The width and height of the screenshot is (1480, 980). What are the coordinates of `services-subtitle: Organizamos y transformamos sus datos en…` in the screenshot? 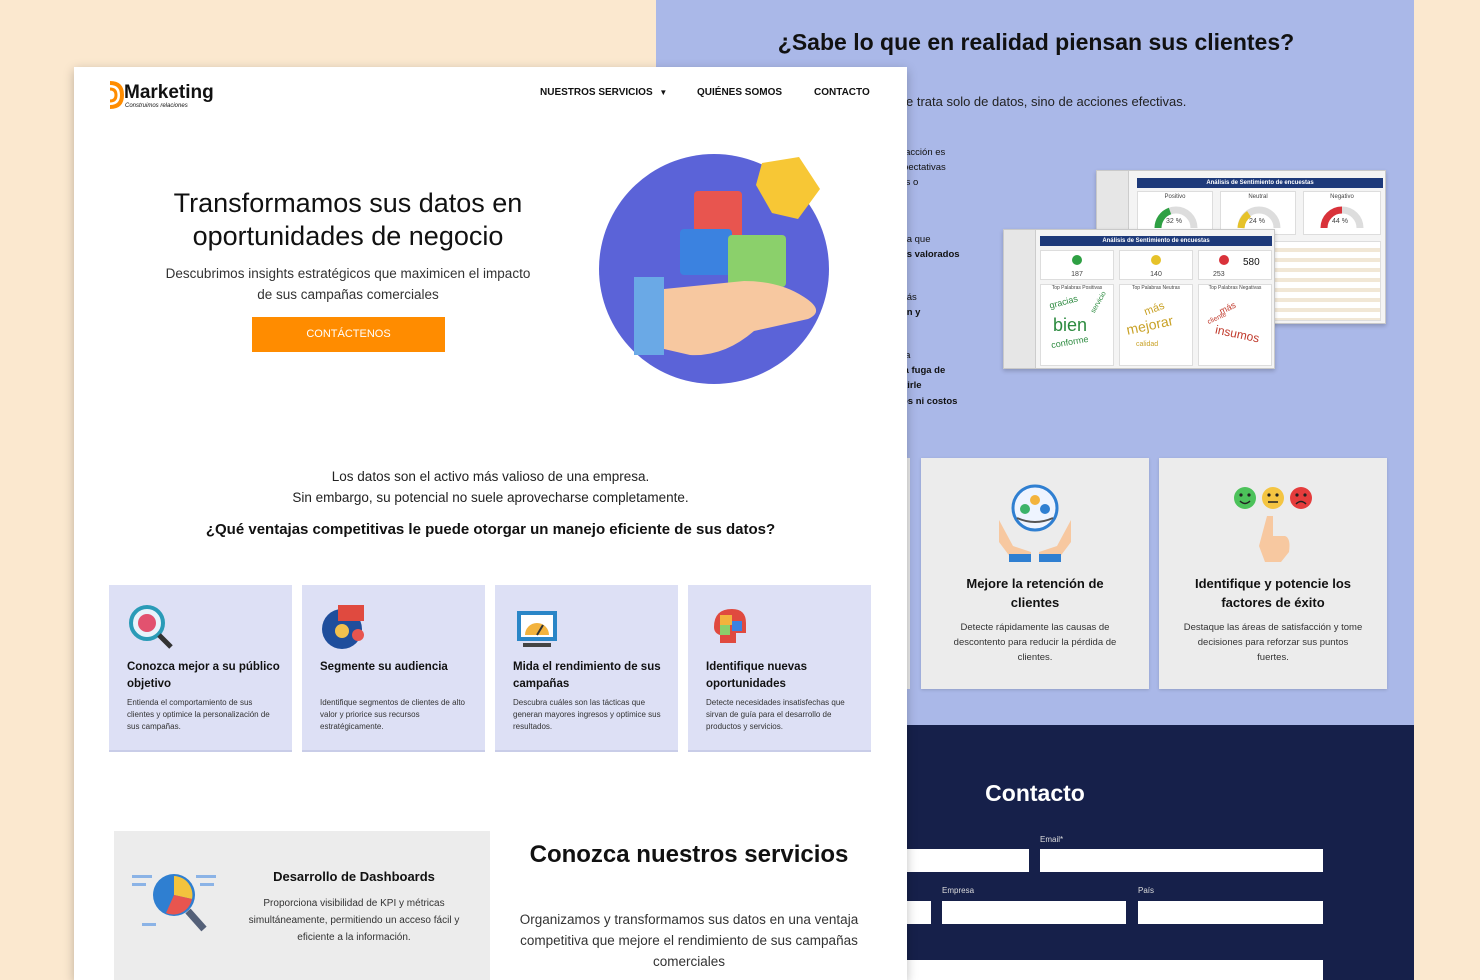 It's located at (689, 940).